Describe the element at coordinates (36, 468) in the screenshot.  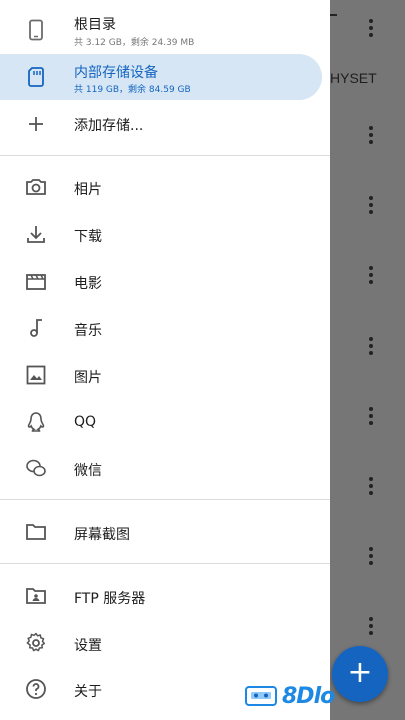
I see `wechat-icon` at that location.